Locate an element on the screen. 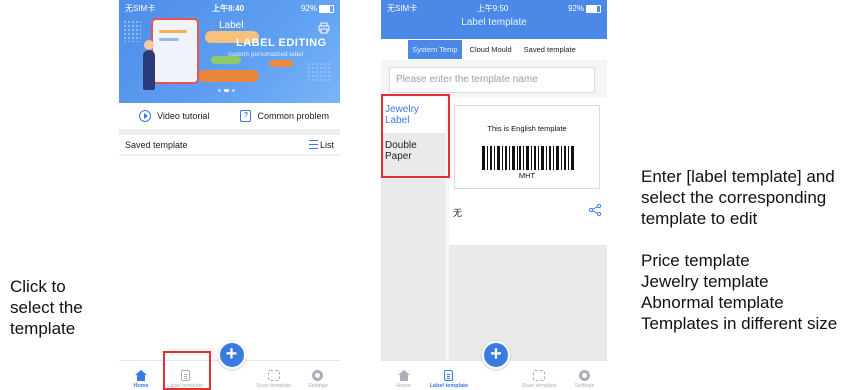 The width and height of the screenshot is (846, 390). status-time: 上午9:50 is located at coordinates (492, 8).